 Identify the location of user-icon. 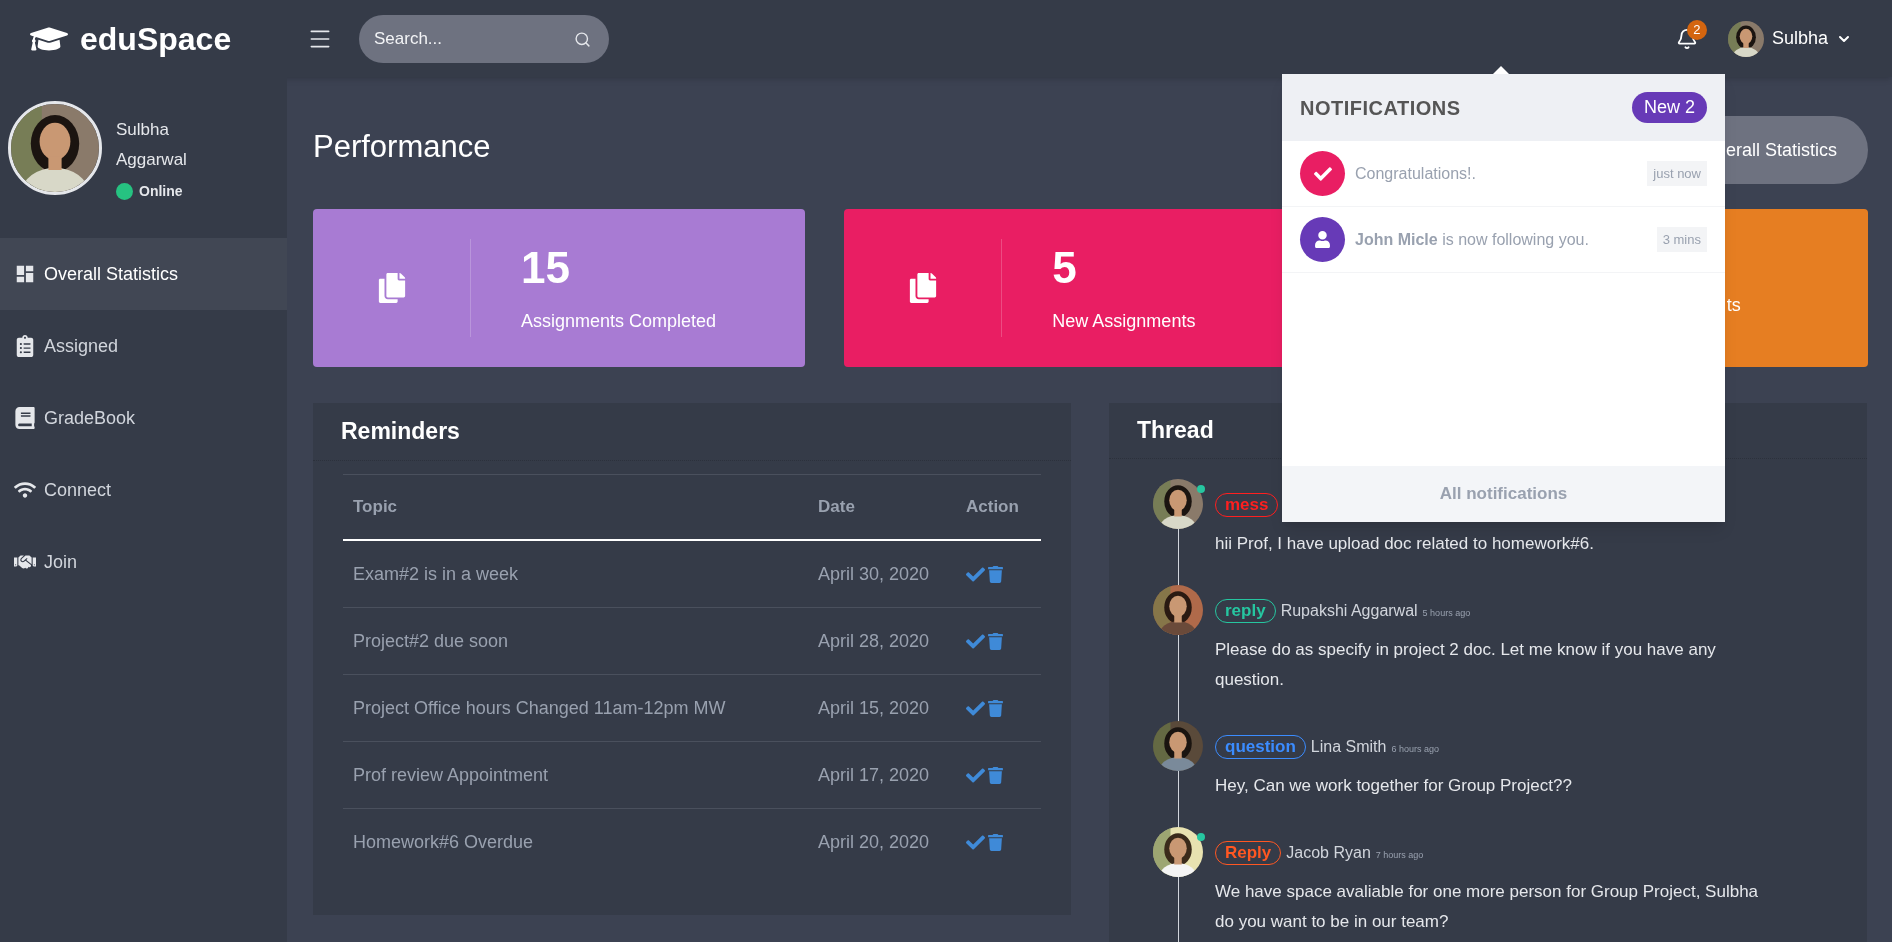
(1322, 239).